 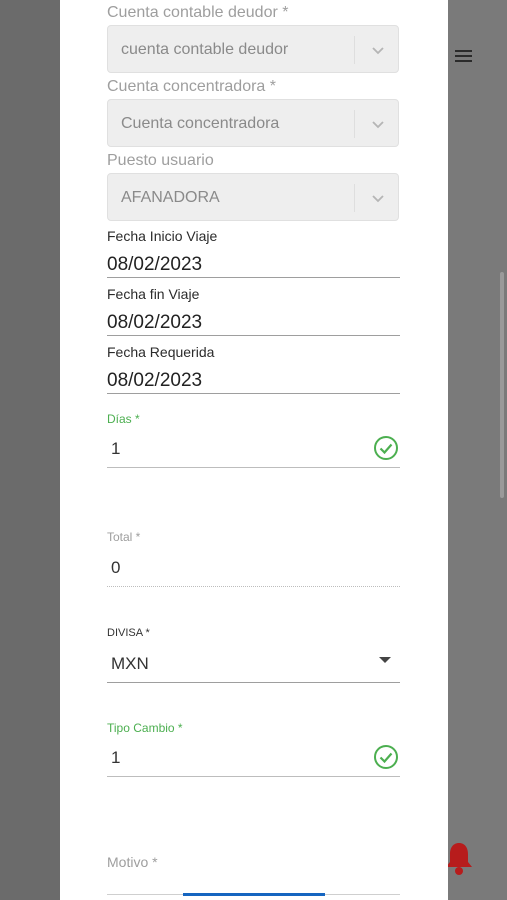 What do you see at coordinates (205, 49) in the screenshot?
I see `cuenta-deudor-value: cuenta contable deudor` at bounding box center [205, 49].